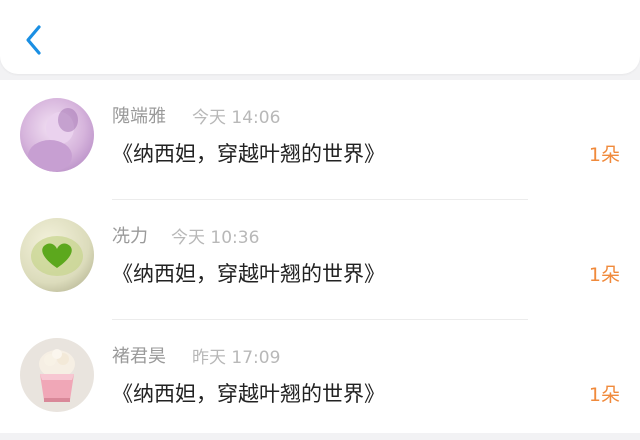 This screenshot has height=440, width=640. I want to click on sender-name: 冼力, so click(130, 236).